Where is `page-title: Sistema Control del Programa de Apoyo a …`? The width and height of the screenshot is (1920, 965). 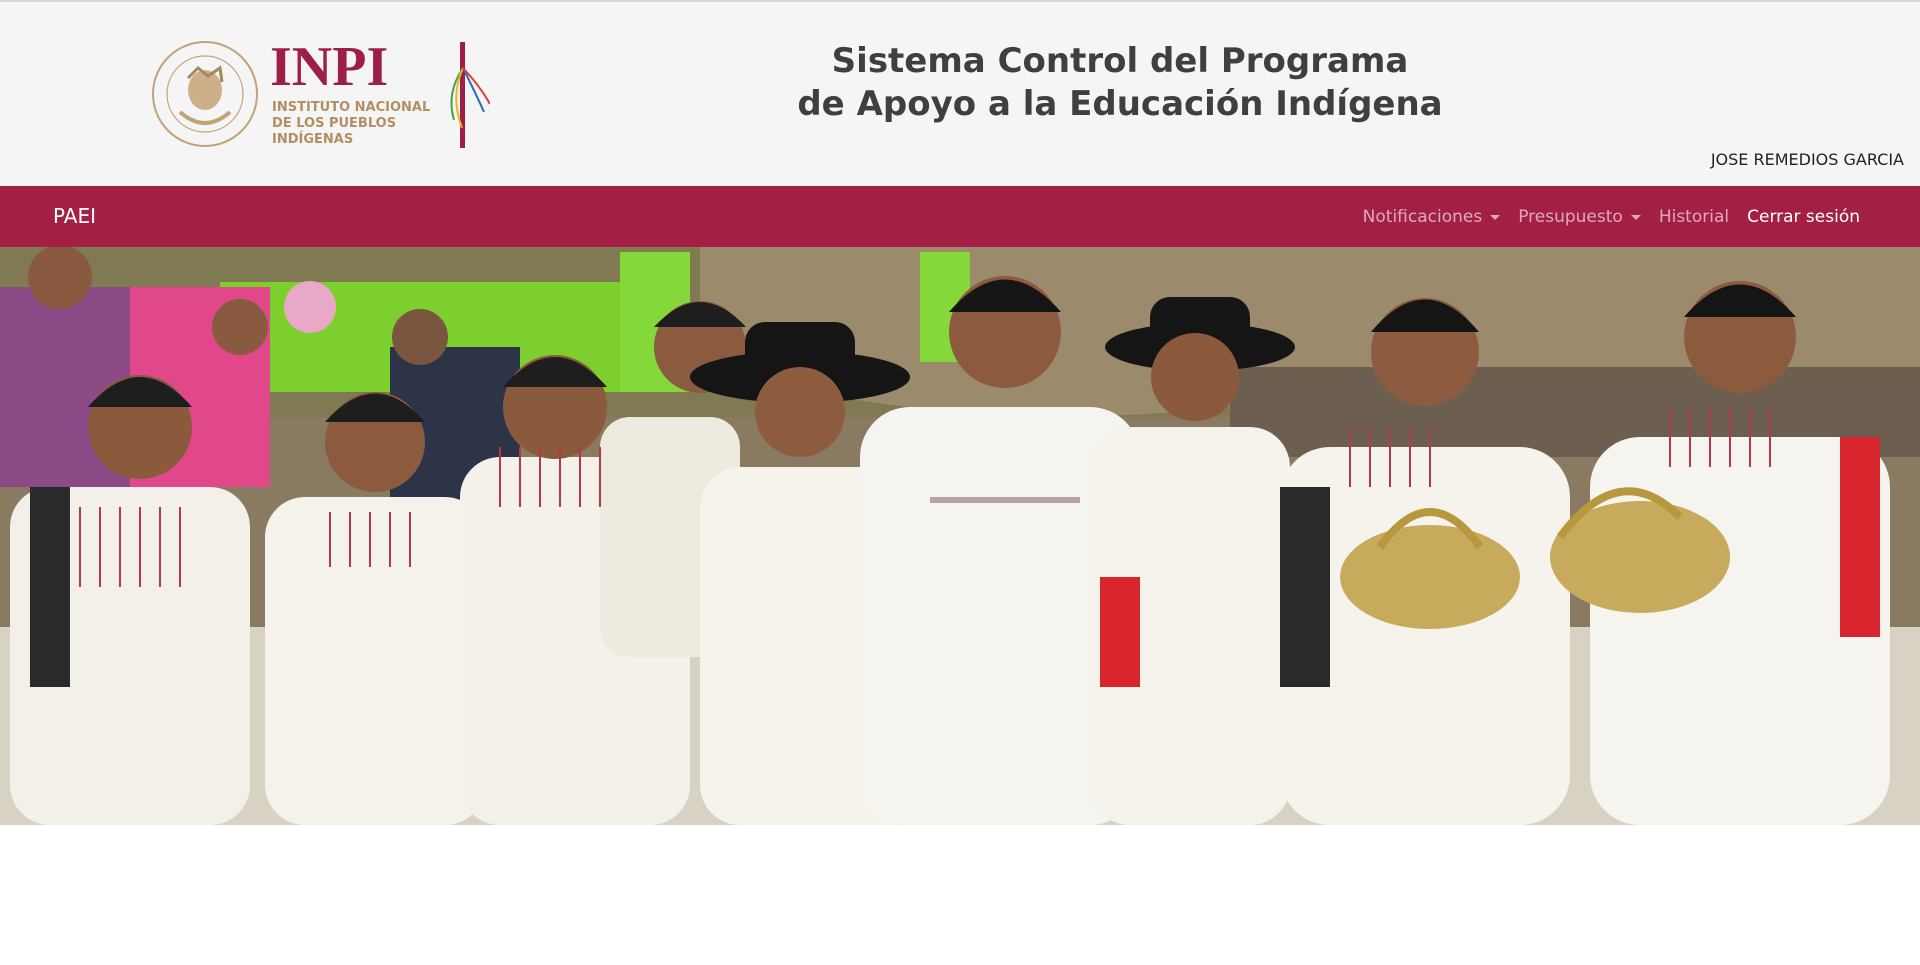 page-title: Sistema Control del Programa de Apoyo a … is located at coordinates (1120, 83).